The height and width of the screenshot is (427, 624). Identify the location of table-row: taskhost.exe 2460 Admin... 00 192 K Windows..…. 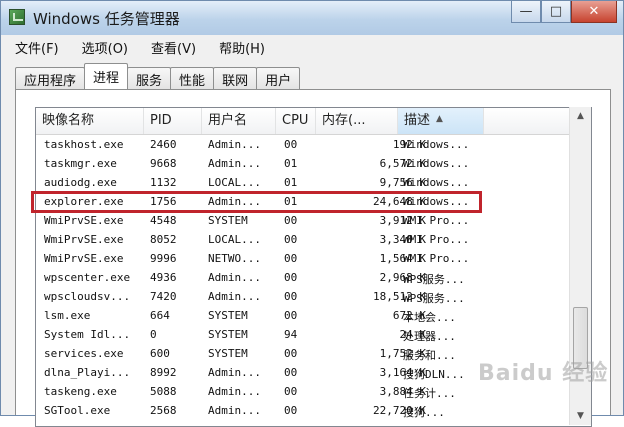
(303, 144).